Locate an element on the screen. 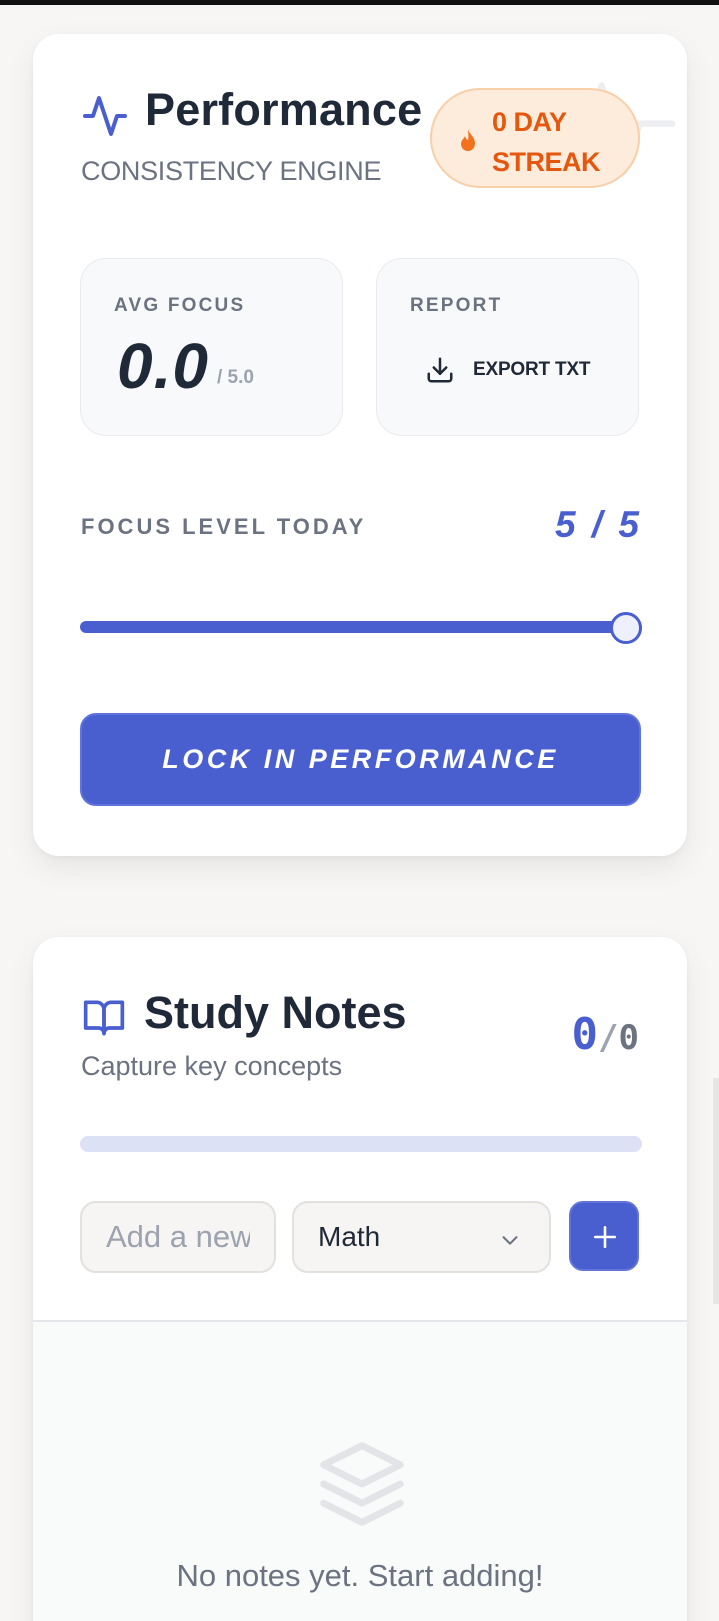  streak-text: 0 DAY STREAK is located at coordinates (546, 142).